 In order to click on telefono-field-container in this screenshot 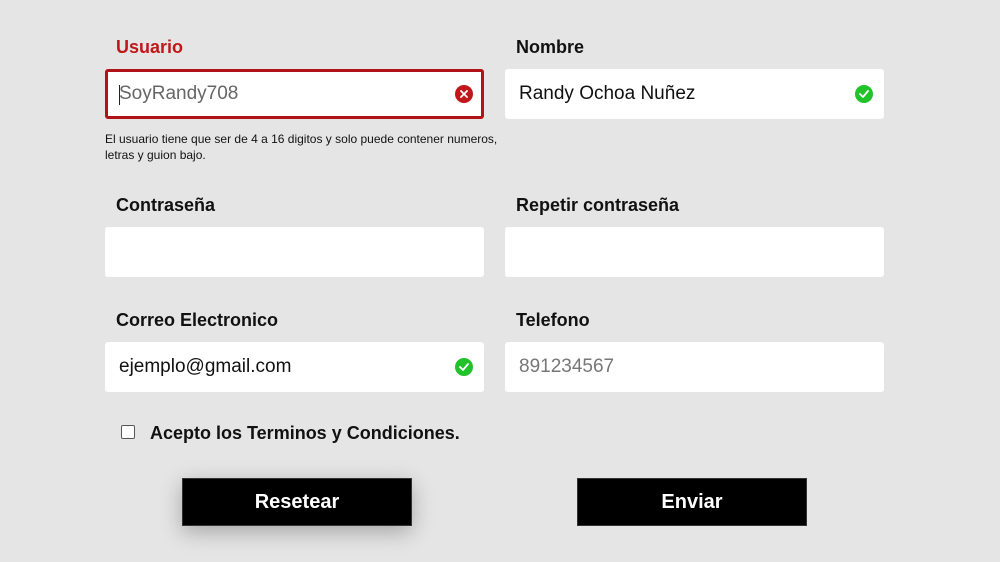, I will do `click(694, 367)`.